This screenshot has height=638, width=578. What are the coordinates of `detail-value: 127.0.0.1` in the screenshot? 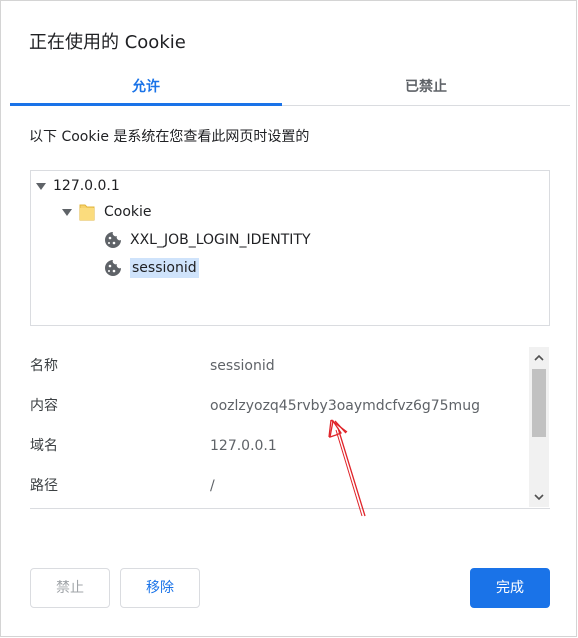 It's located at (243, 446).